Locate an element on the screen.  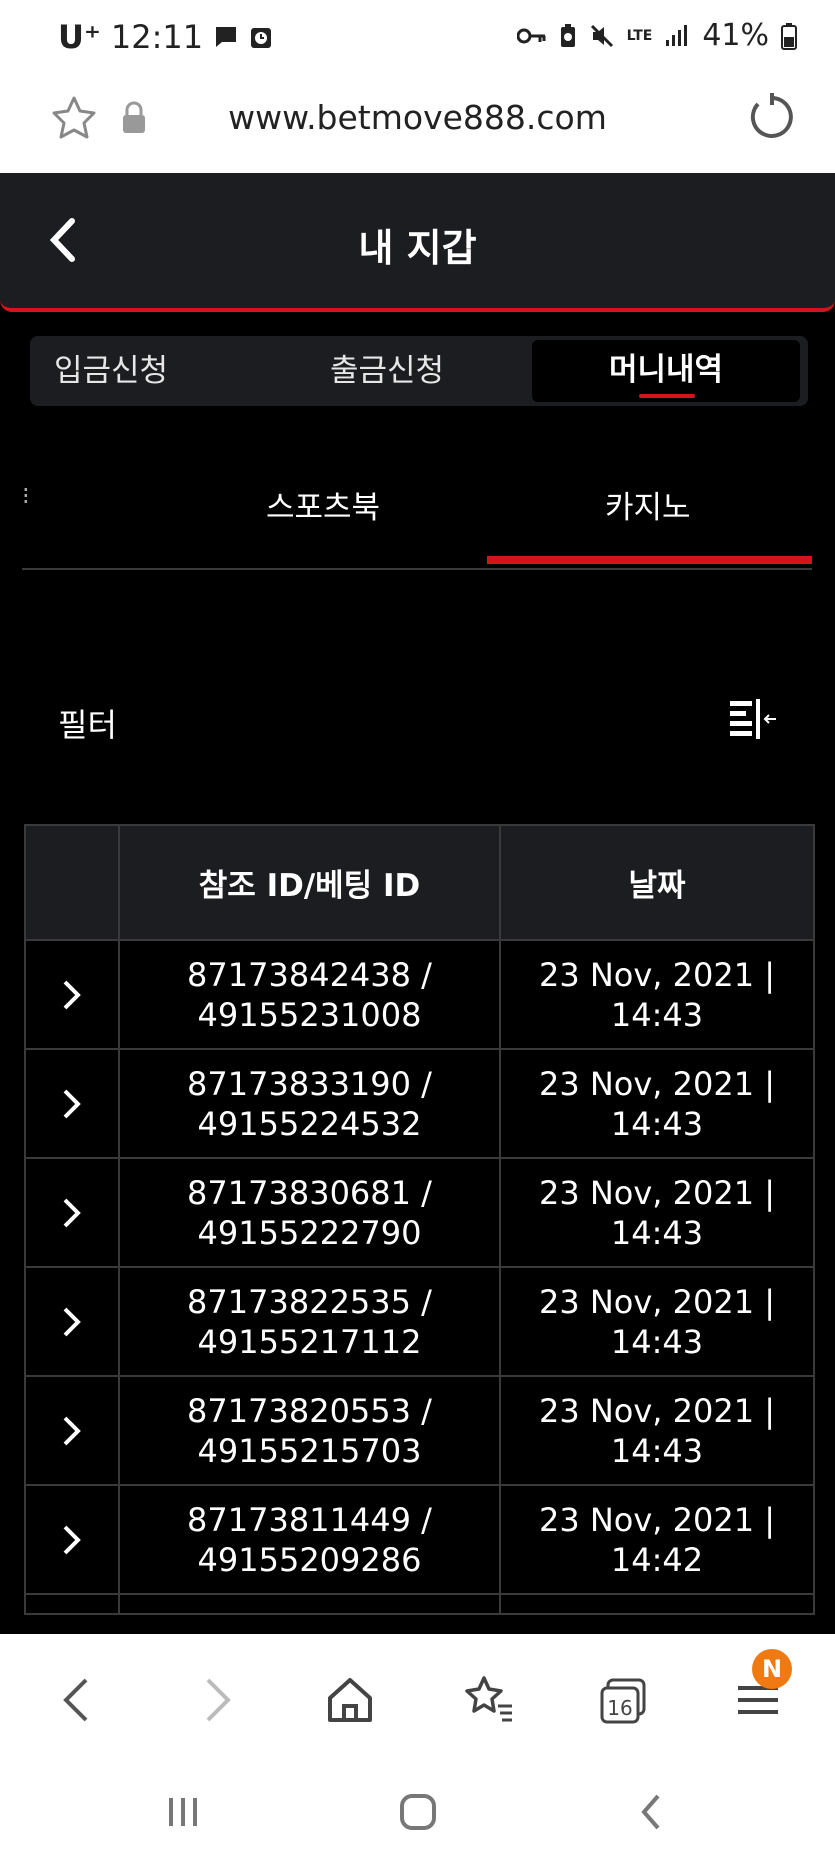
recent-apps-icon is located at coordinates (183, 1812).